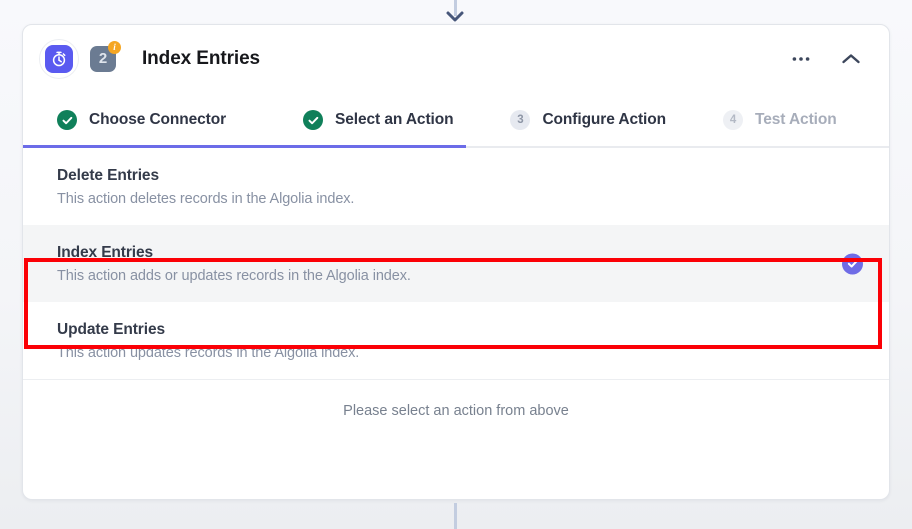 This screenshot has width=912, height=529. I want to click on step-number-badge: 2 i, so click(105, 56).